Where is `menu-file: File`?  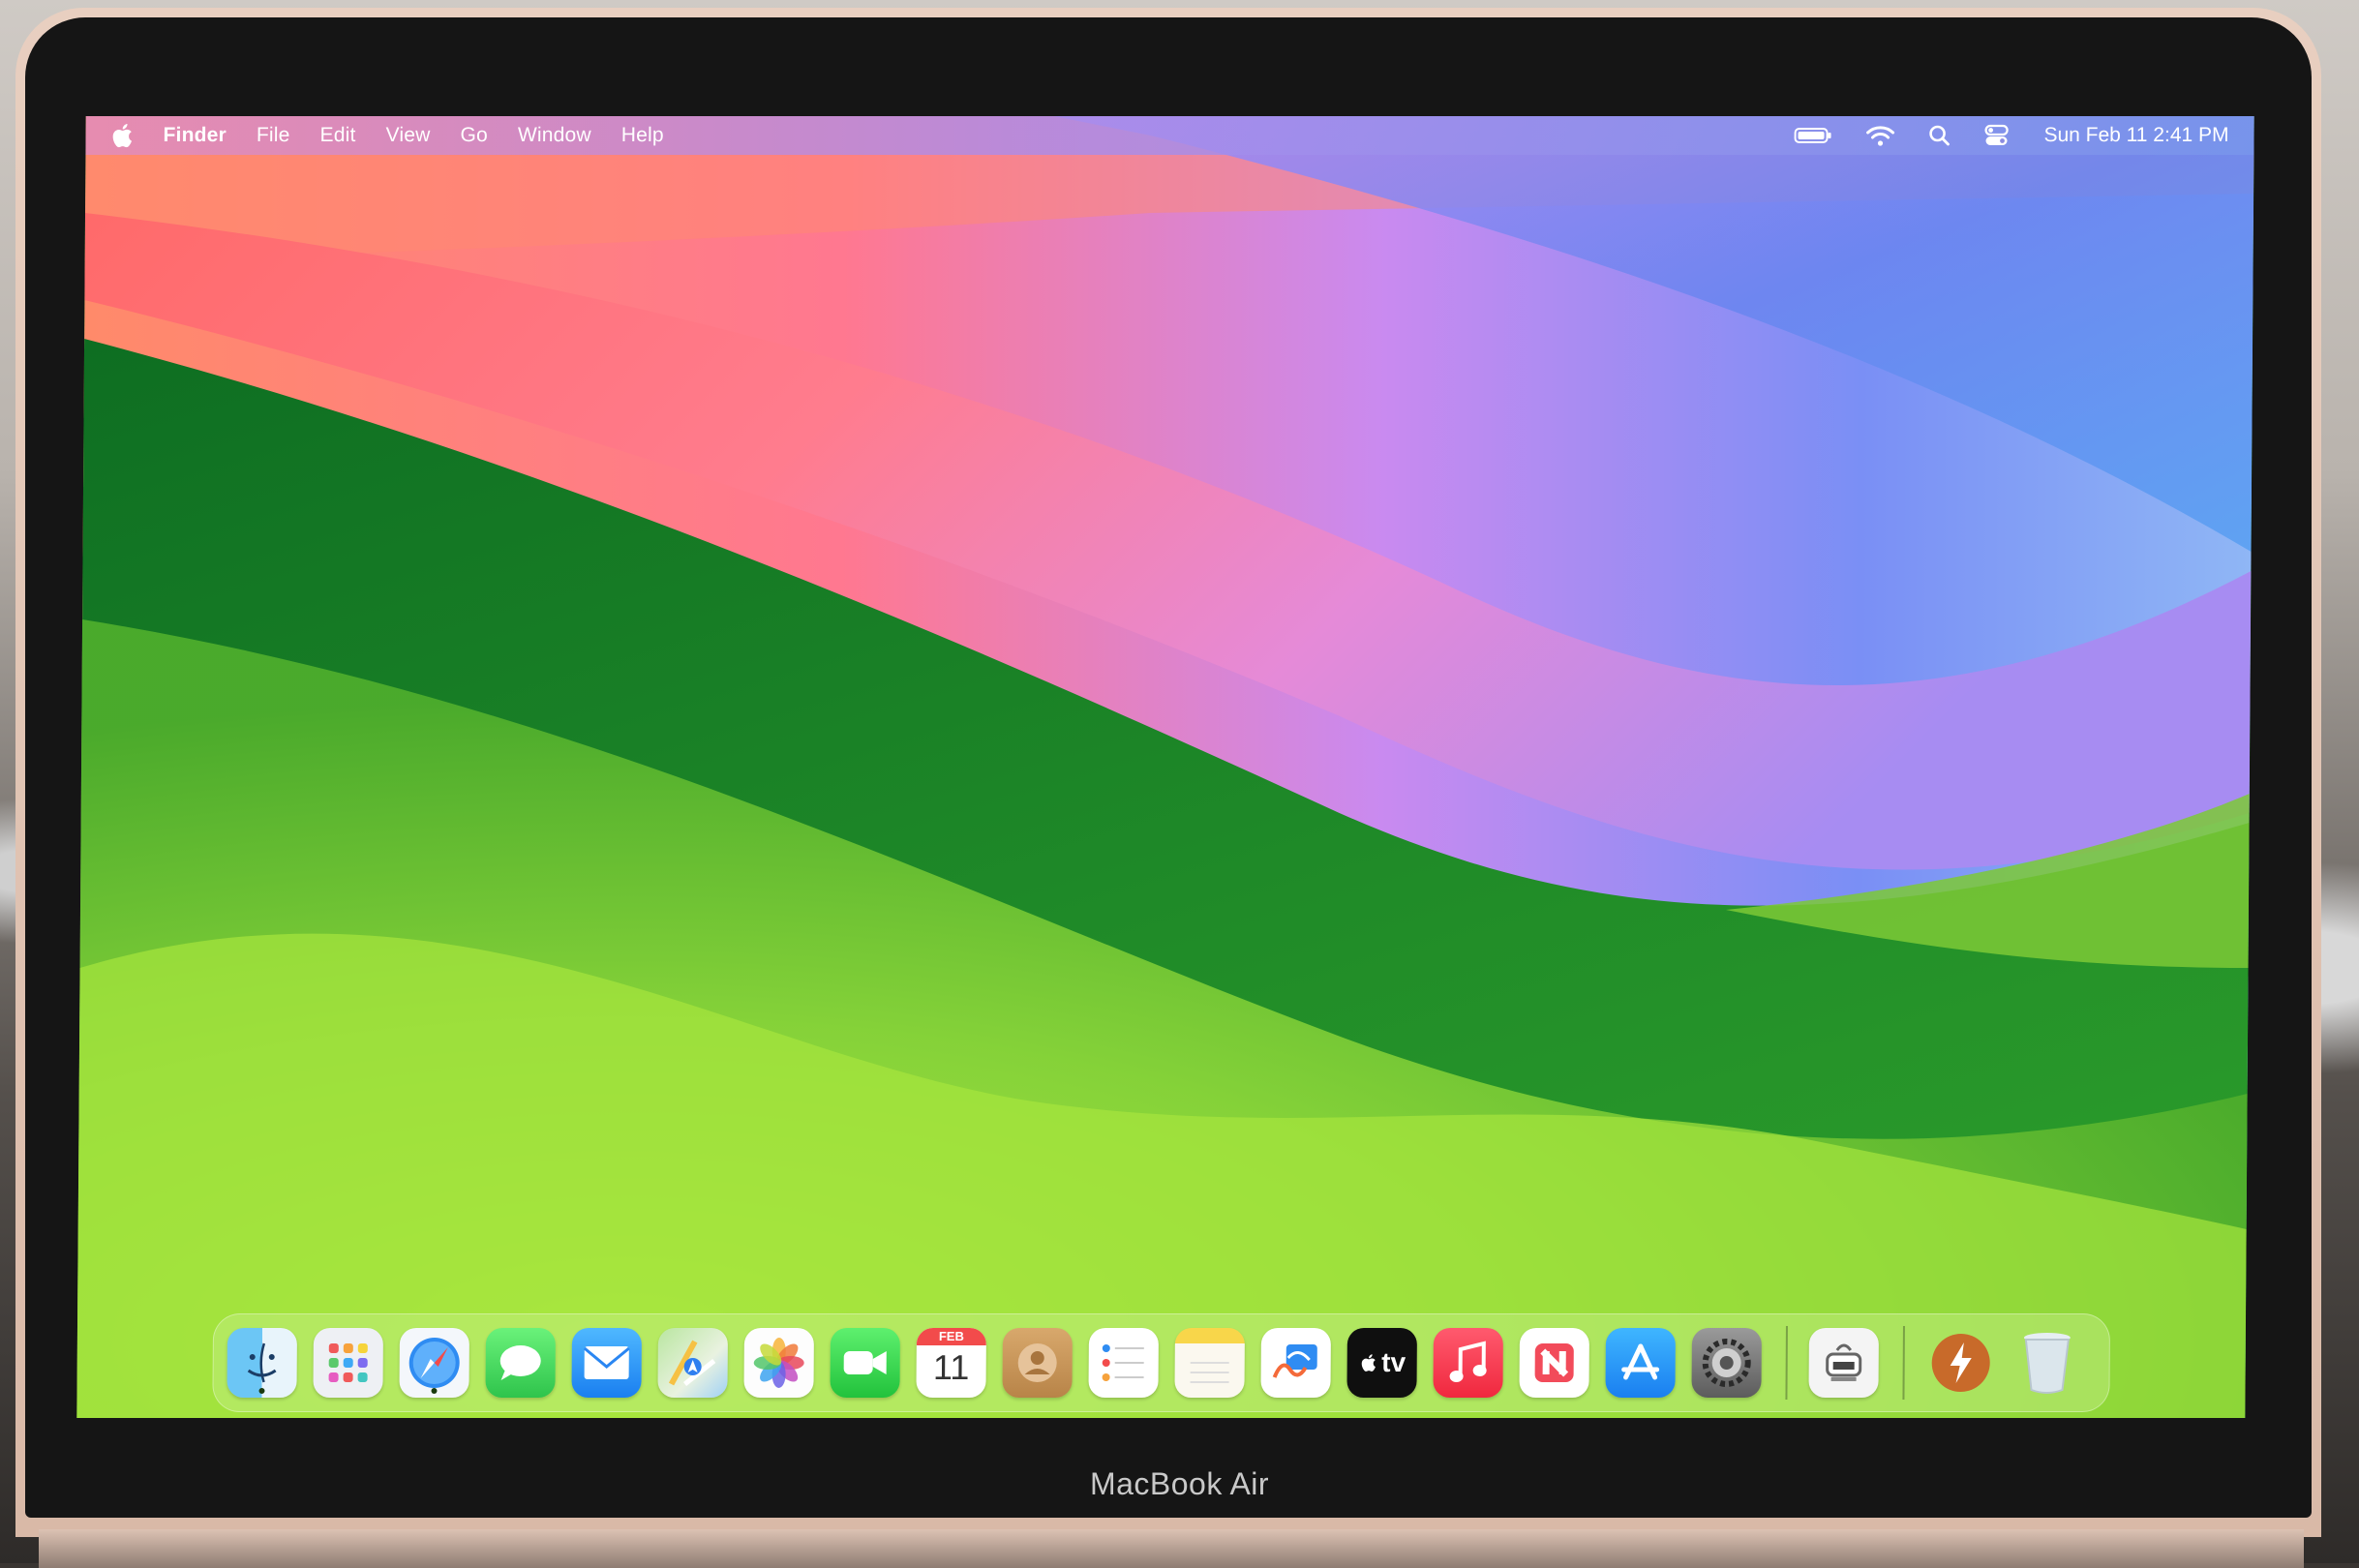
menu-file: File is located at coordinates (273, 135).